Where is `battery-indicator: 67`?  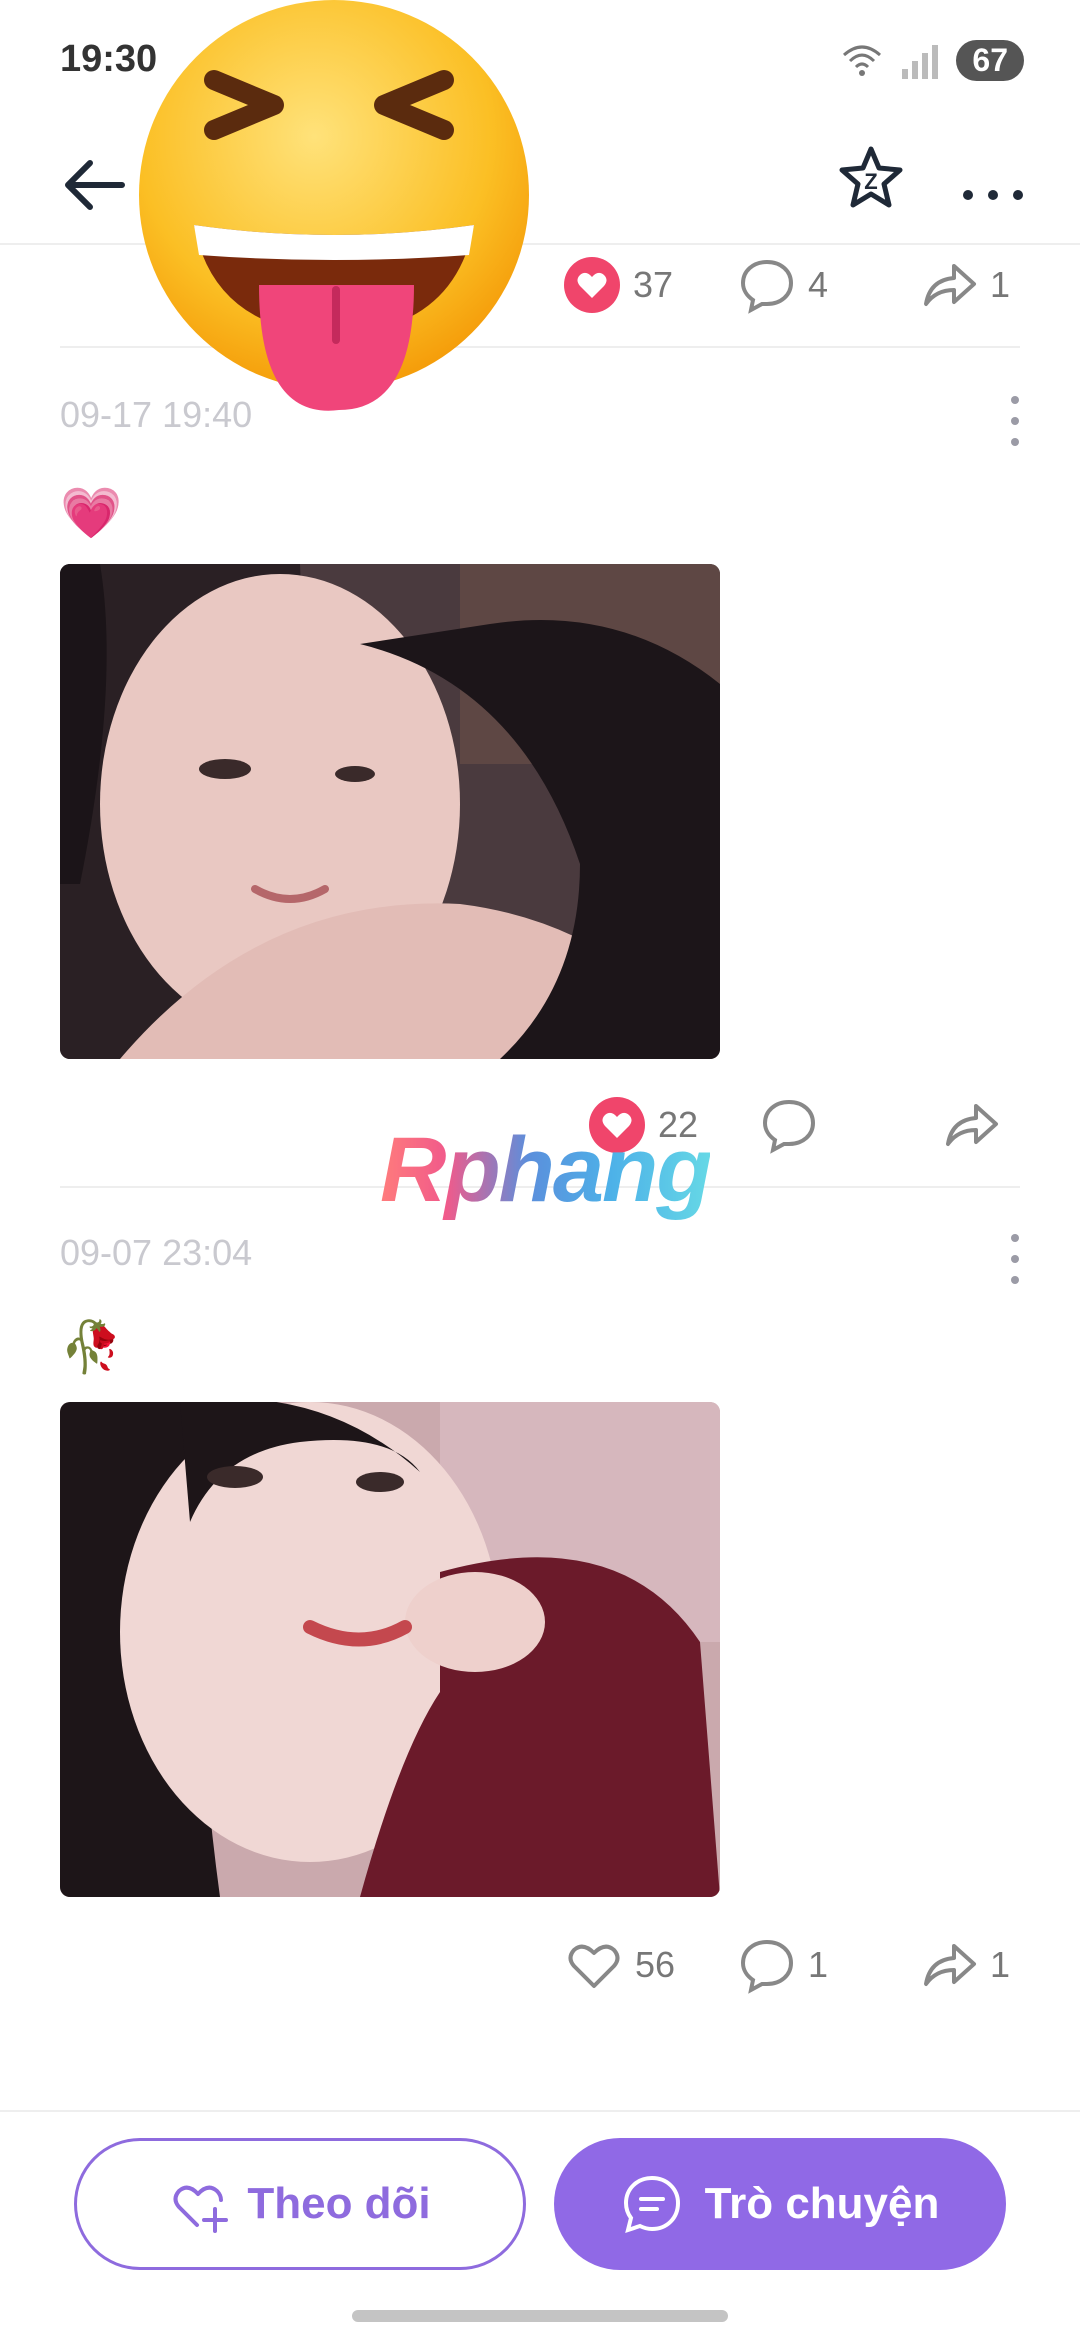 battery-indicator: 67 is located at coordinates (990, 60).